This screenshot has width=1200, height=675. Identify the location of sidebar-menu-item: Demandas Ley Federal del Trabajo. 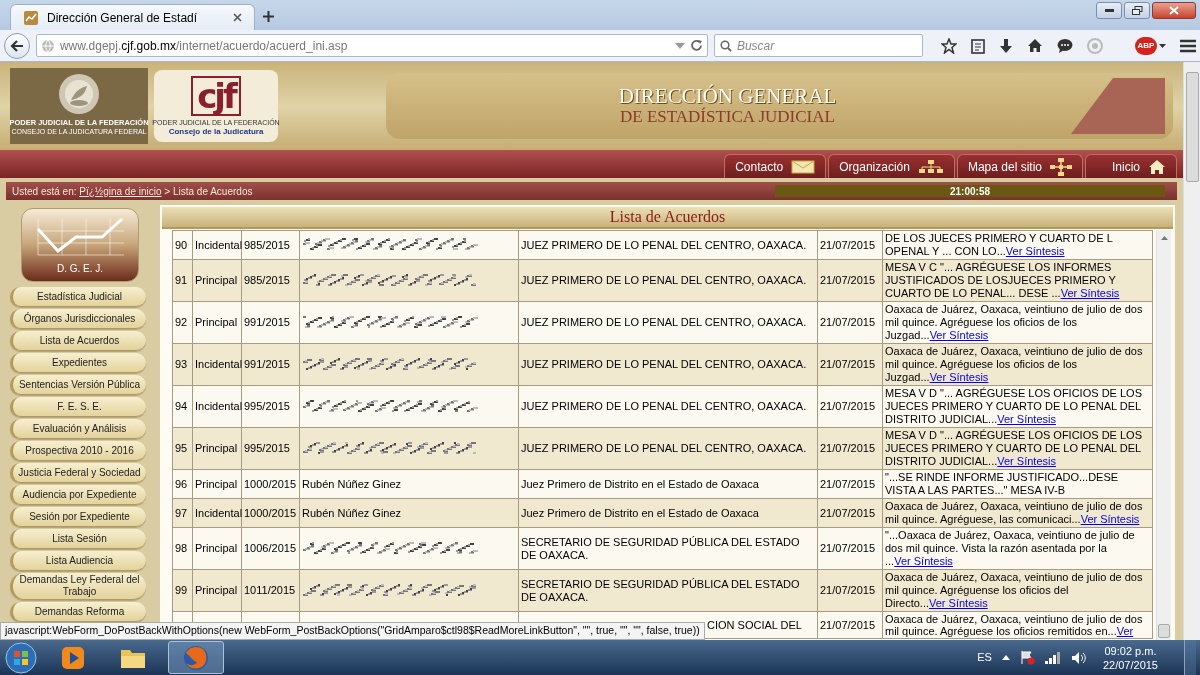
(78, 586).